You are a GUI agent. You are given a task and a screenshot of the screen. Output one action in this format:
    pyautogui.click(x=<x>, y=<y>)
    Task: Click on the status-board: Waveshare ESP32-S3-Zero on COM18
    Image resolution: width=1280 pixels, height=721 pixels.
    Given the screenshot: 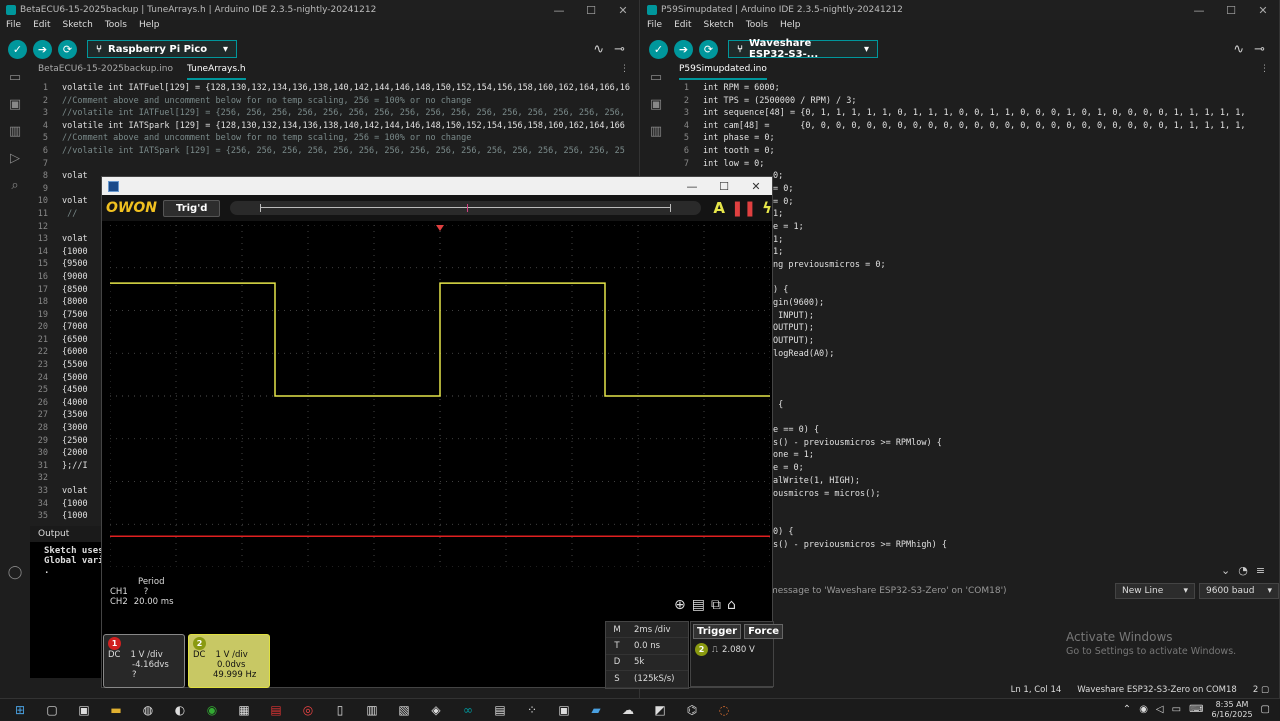 What is the action you would take?
    pyautogui.click(x=1157, y=690)
    